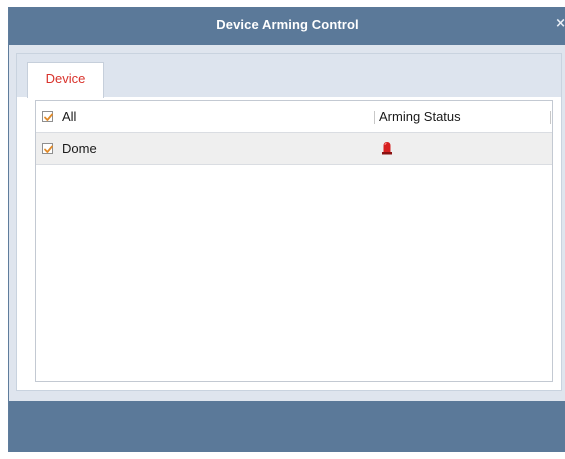 The width and height of the screenshot is (565, 459). I want to click on close-icon: ×, so click(560, 23).